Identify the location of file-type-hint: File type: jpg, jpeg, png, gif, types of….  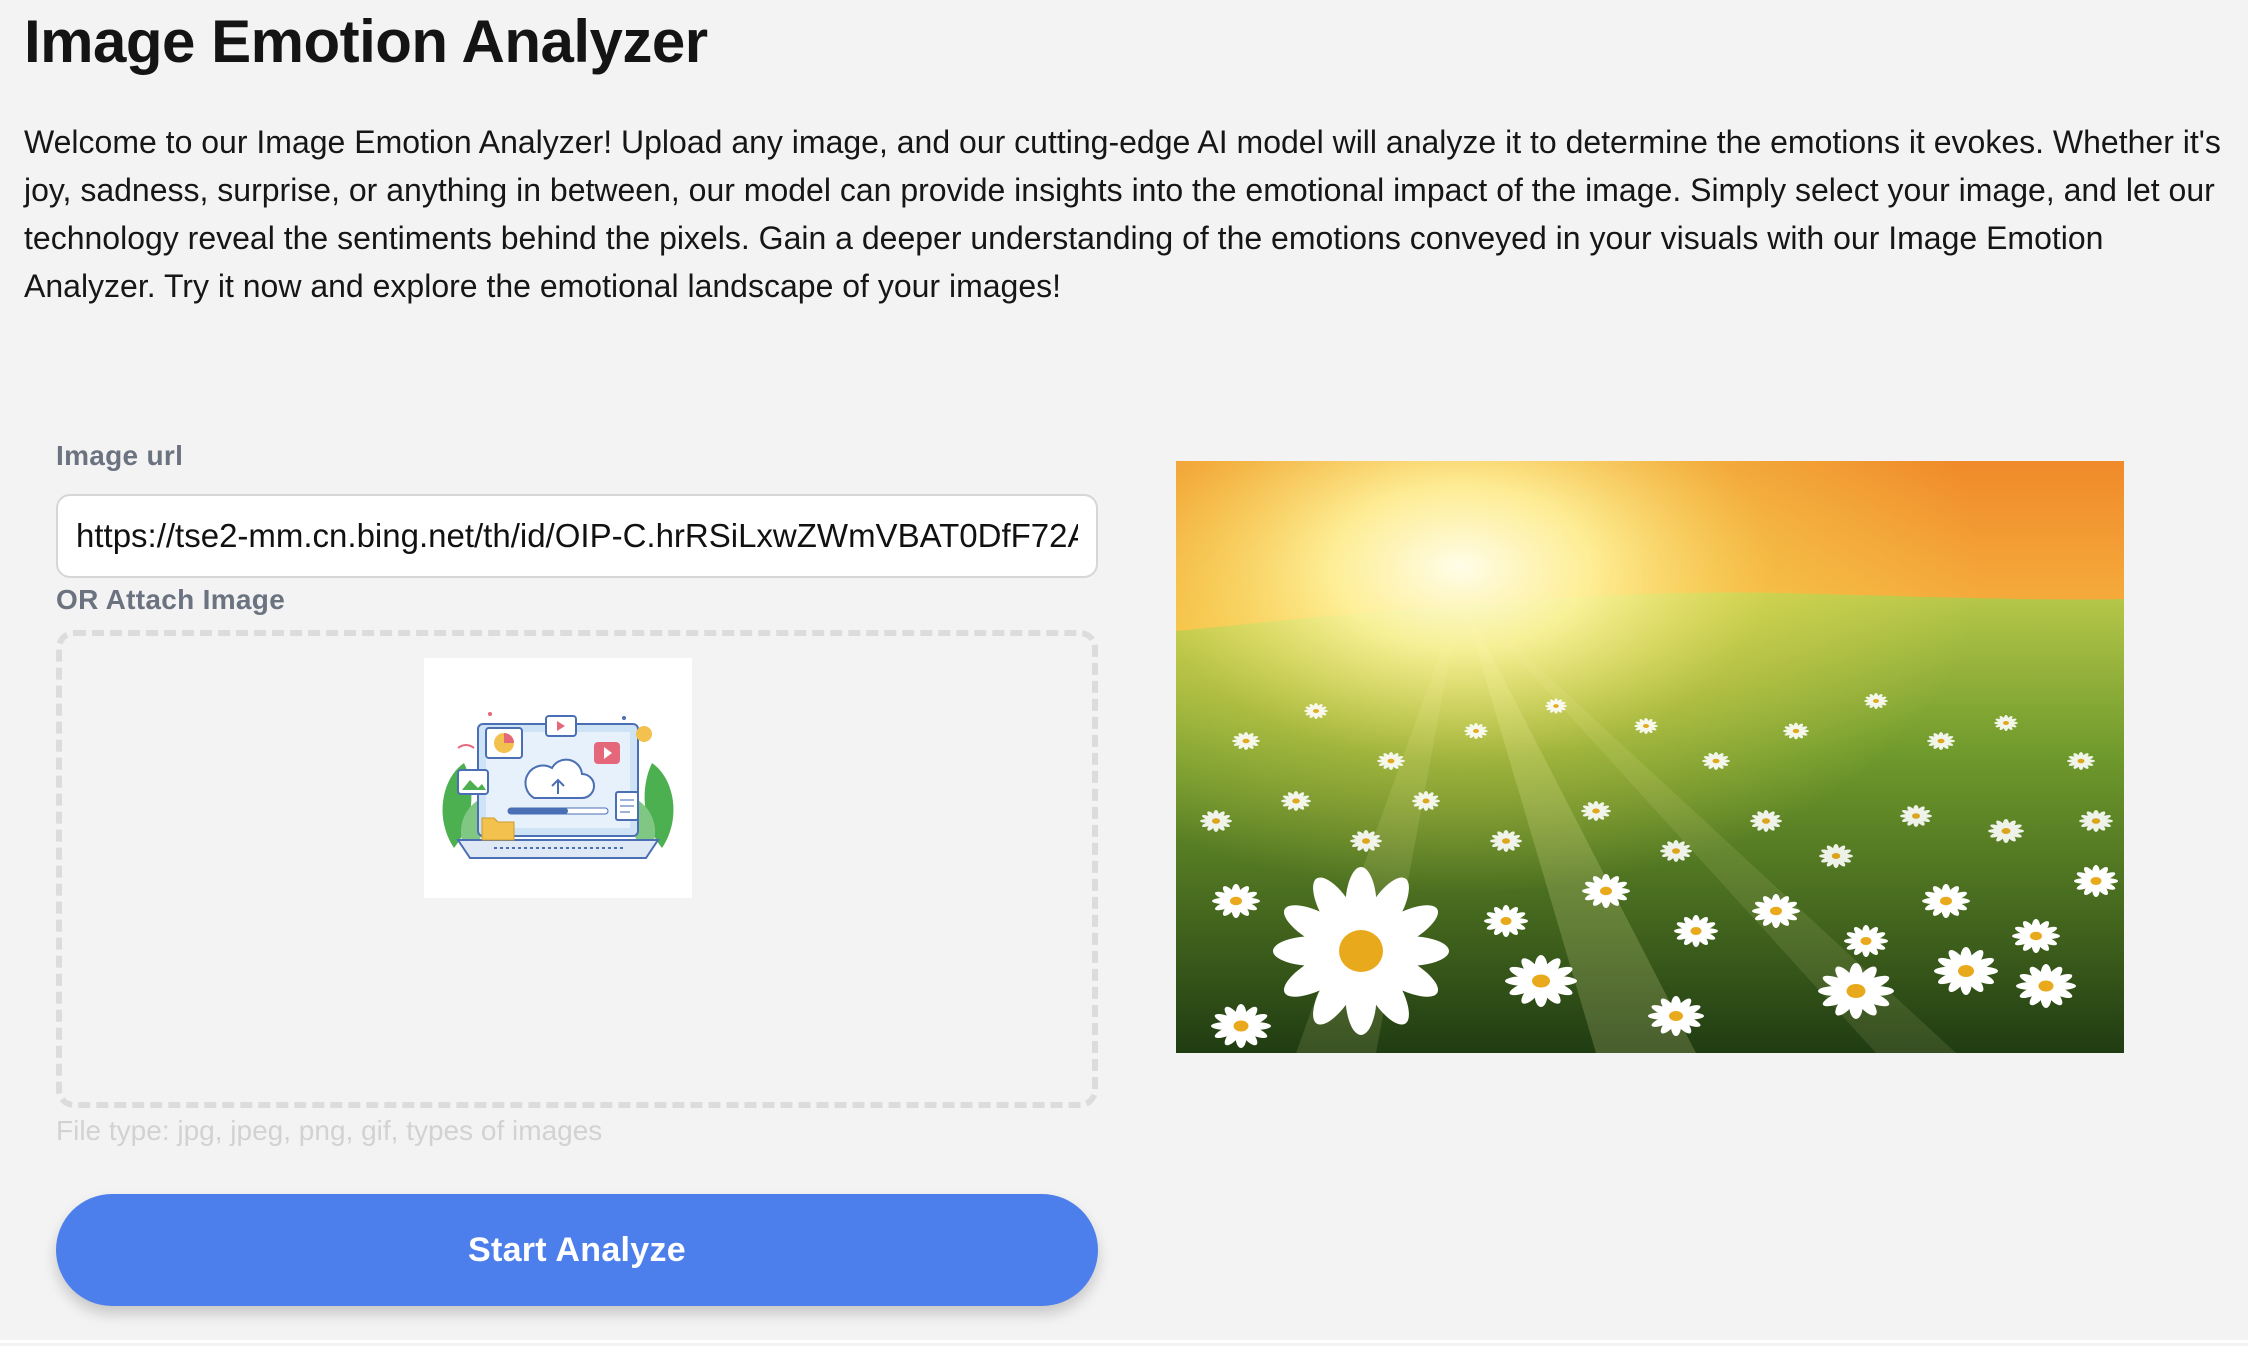
(329, 1130).